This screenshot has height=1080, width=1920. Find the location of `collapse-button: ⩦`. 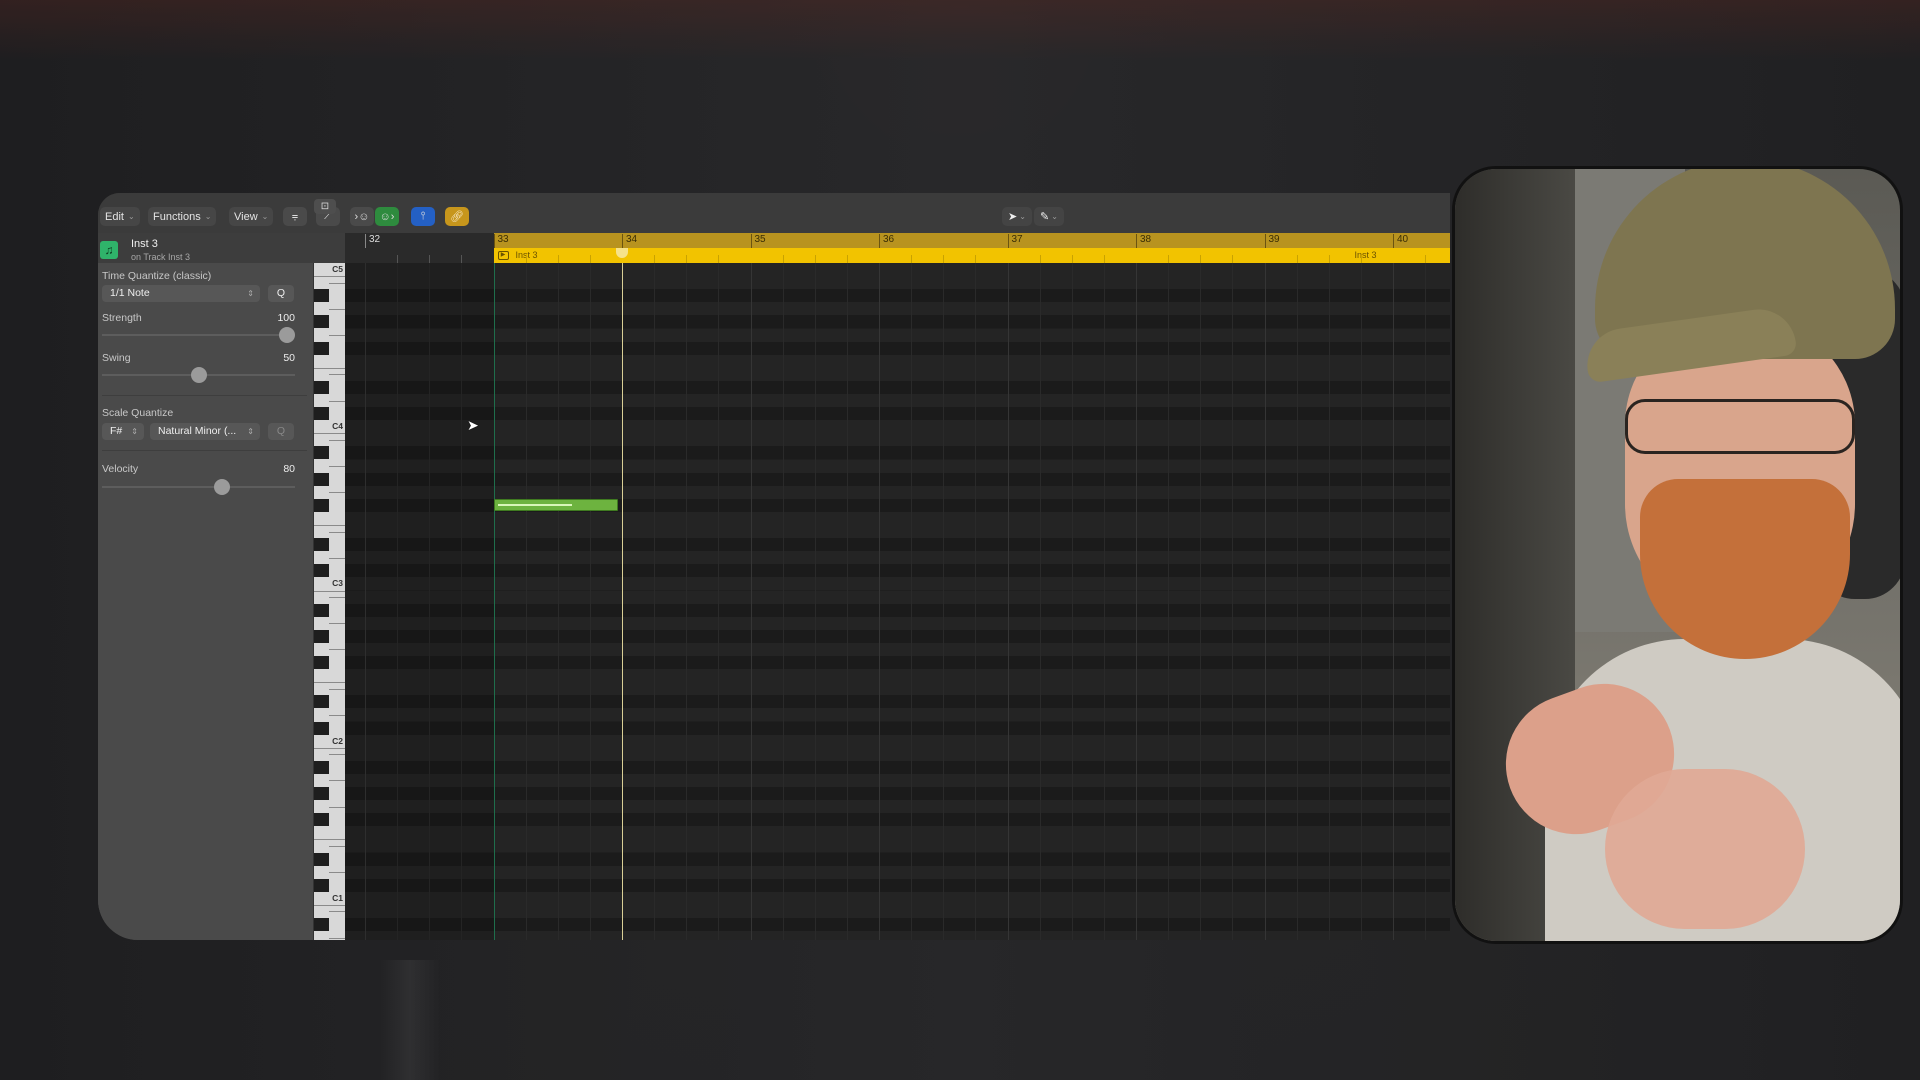

collapse-button: ⩦ is located at coordinates (295, 216).